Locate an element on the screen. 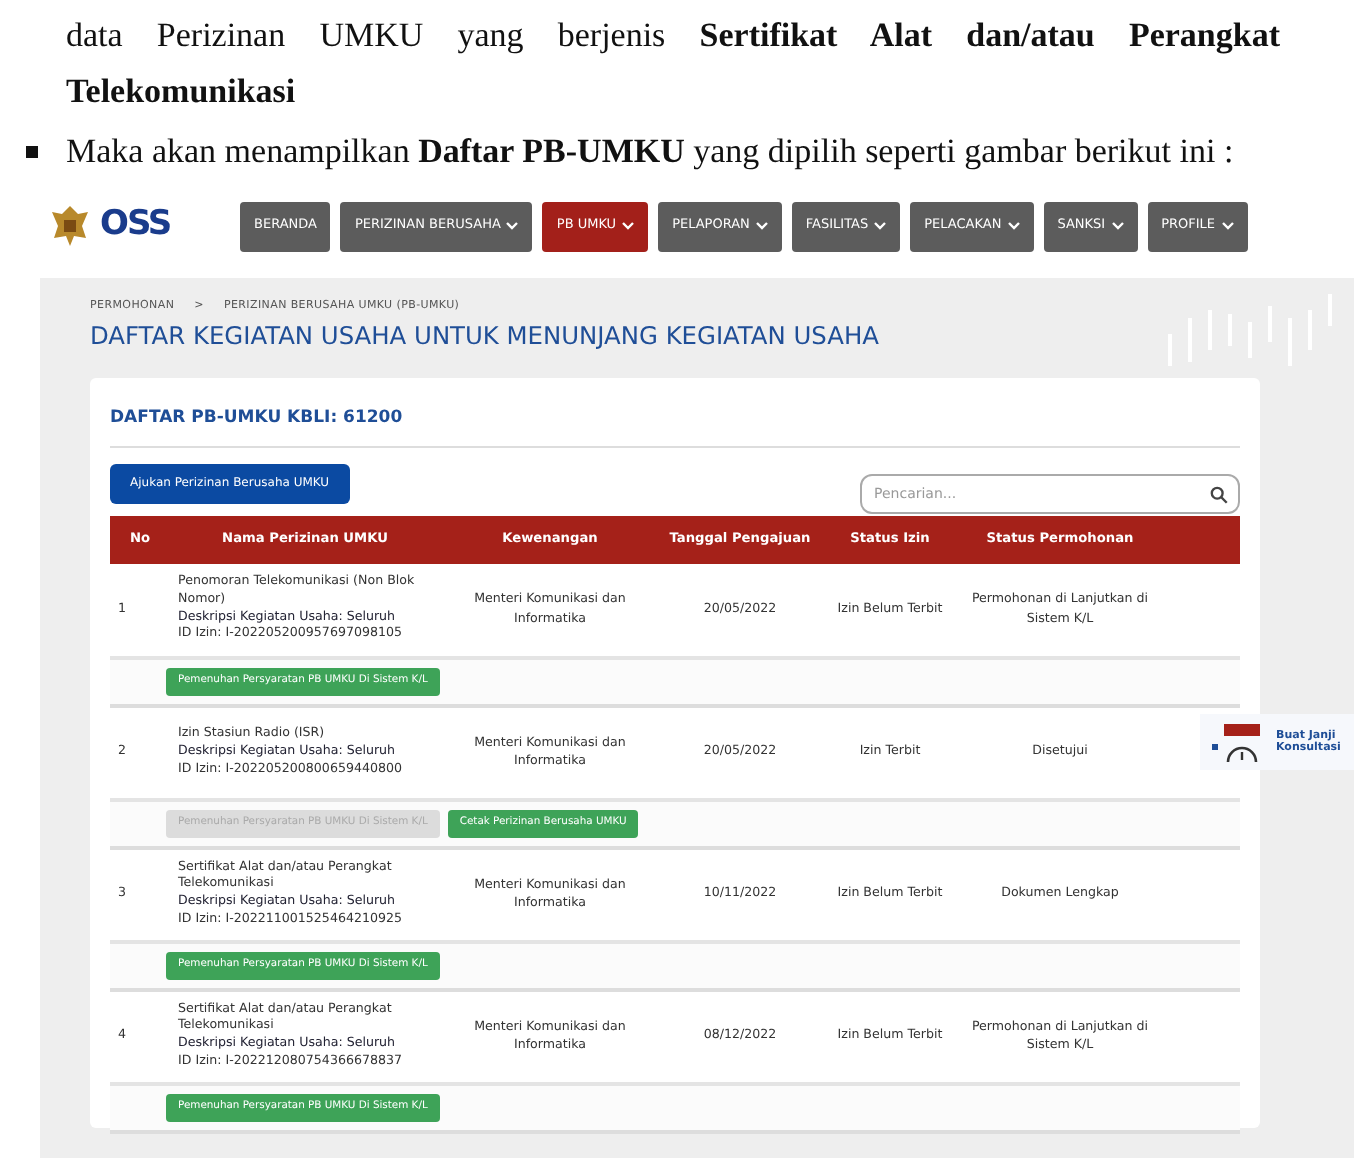 The width and height of the screenshot is (1354, 1174). card-title: DAFTAR PB-UMKU KBLI: 61200 is located at coordinates (675, 426).